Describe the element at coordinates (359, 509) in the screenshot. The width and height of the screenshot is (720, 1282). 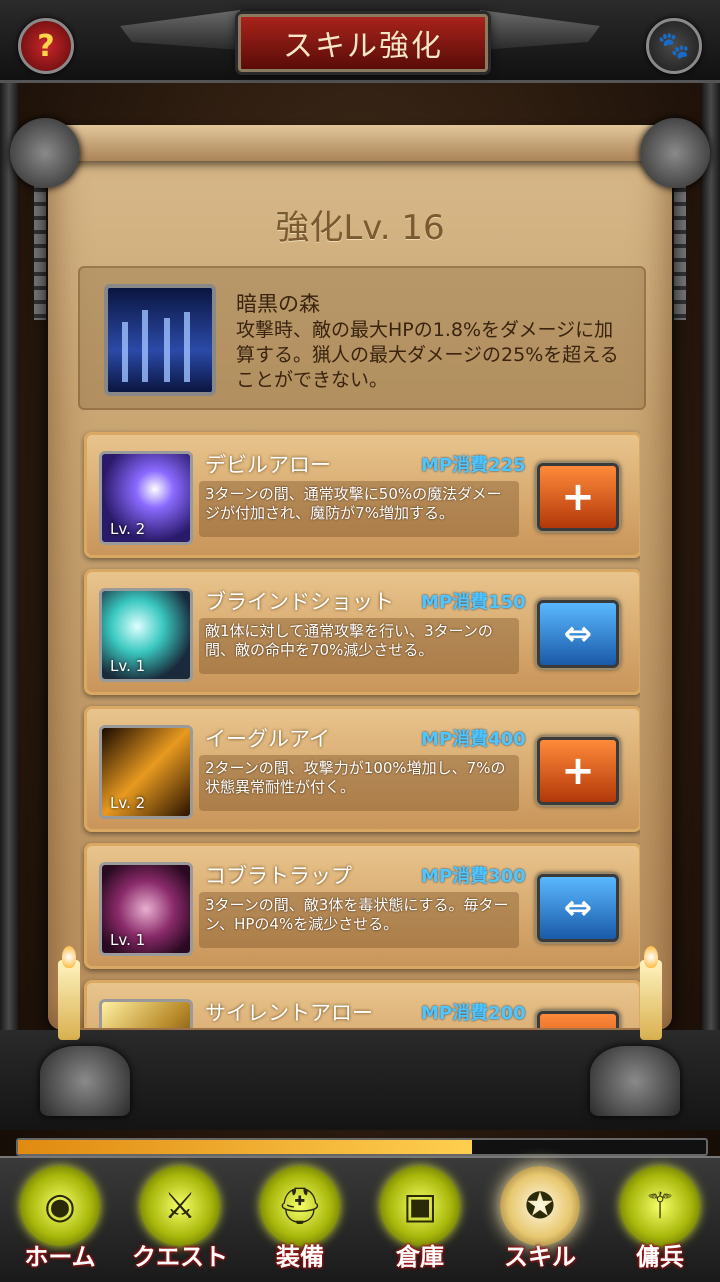
I see `skill-description: 3ターンの間、通常攻撃に50%の魔法ダメージが付加され、魔防が7%増加する。` at that location.